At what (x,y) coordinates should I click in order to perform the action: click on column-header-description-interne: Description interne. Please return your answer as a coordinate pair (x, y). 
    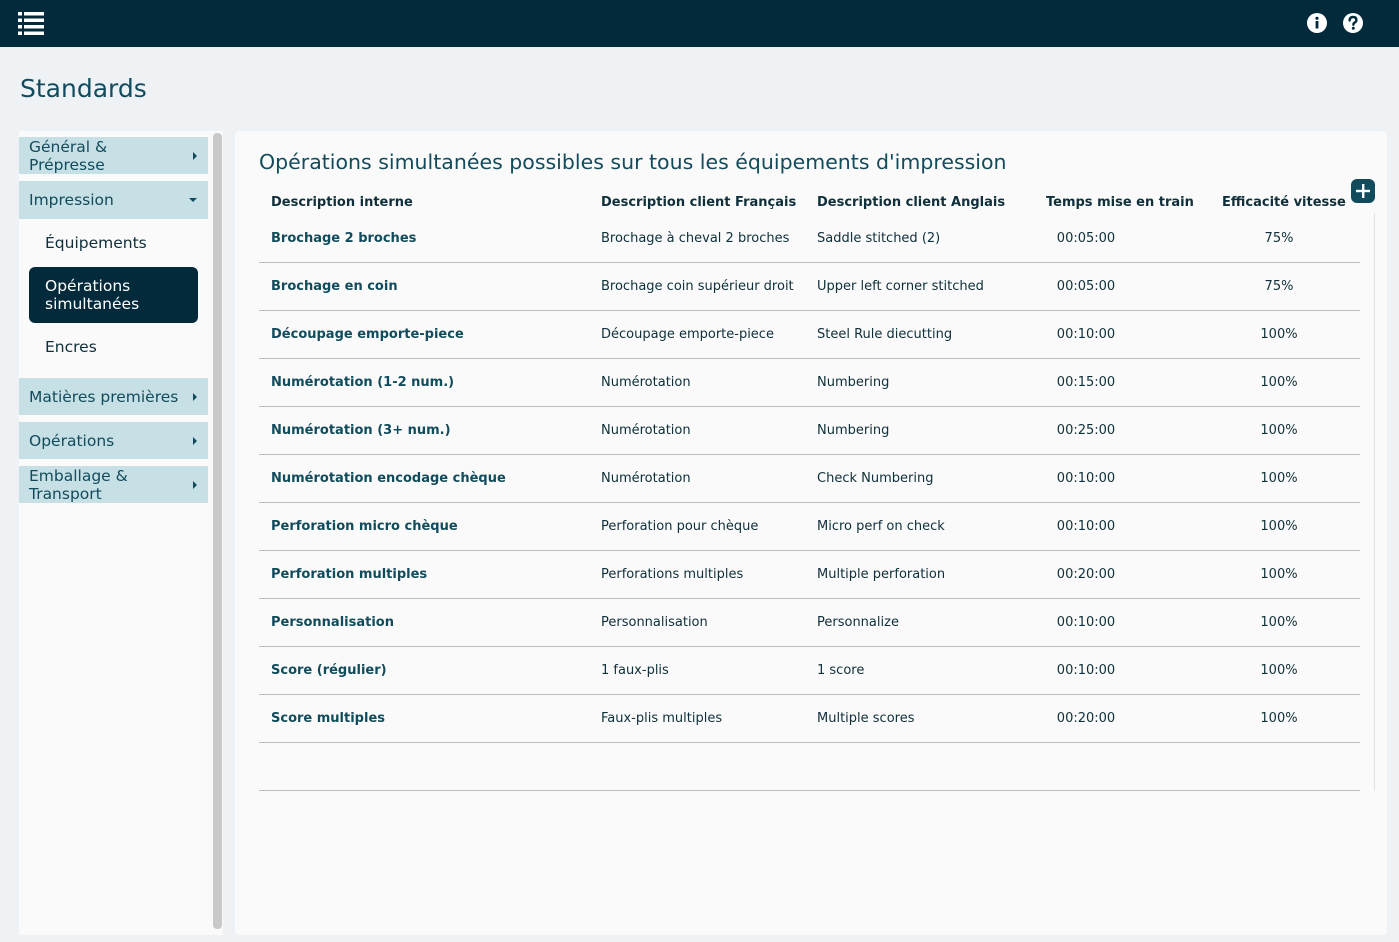
    Looking at the image, I should click on (342, 202).